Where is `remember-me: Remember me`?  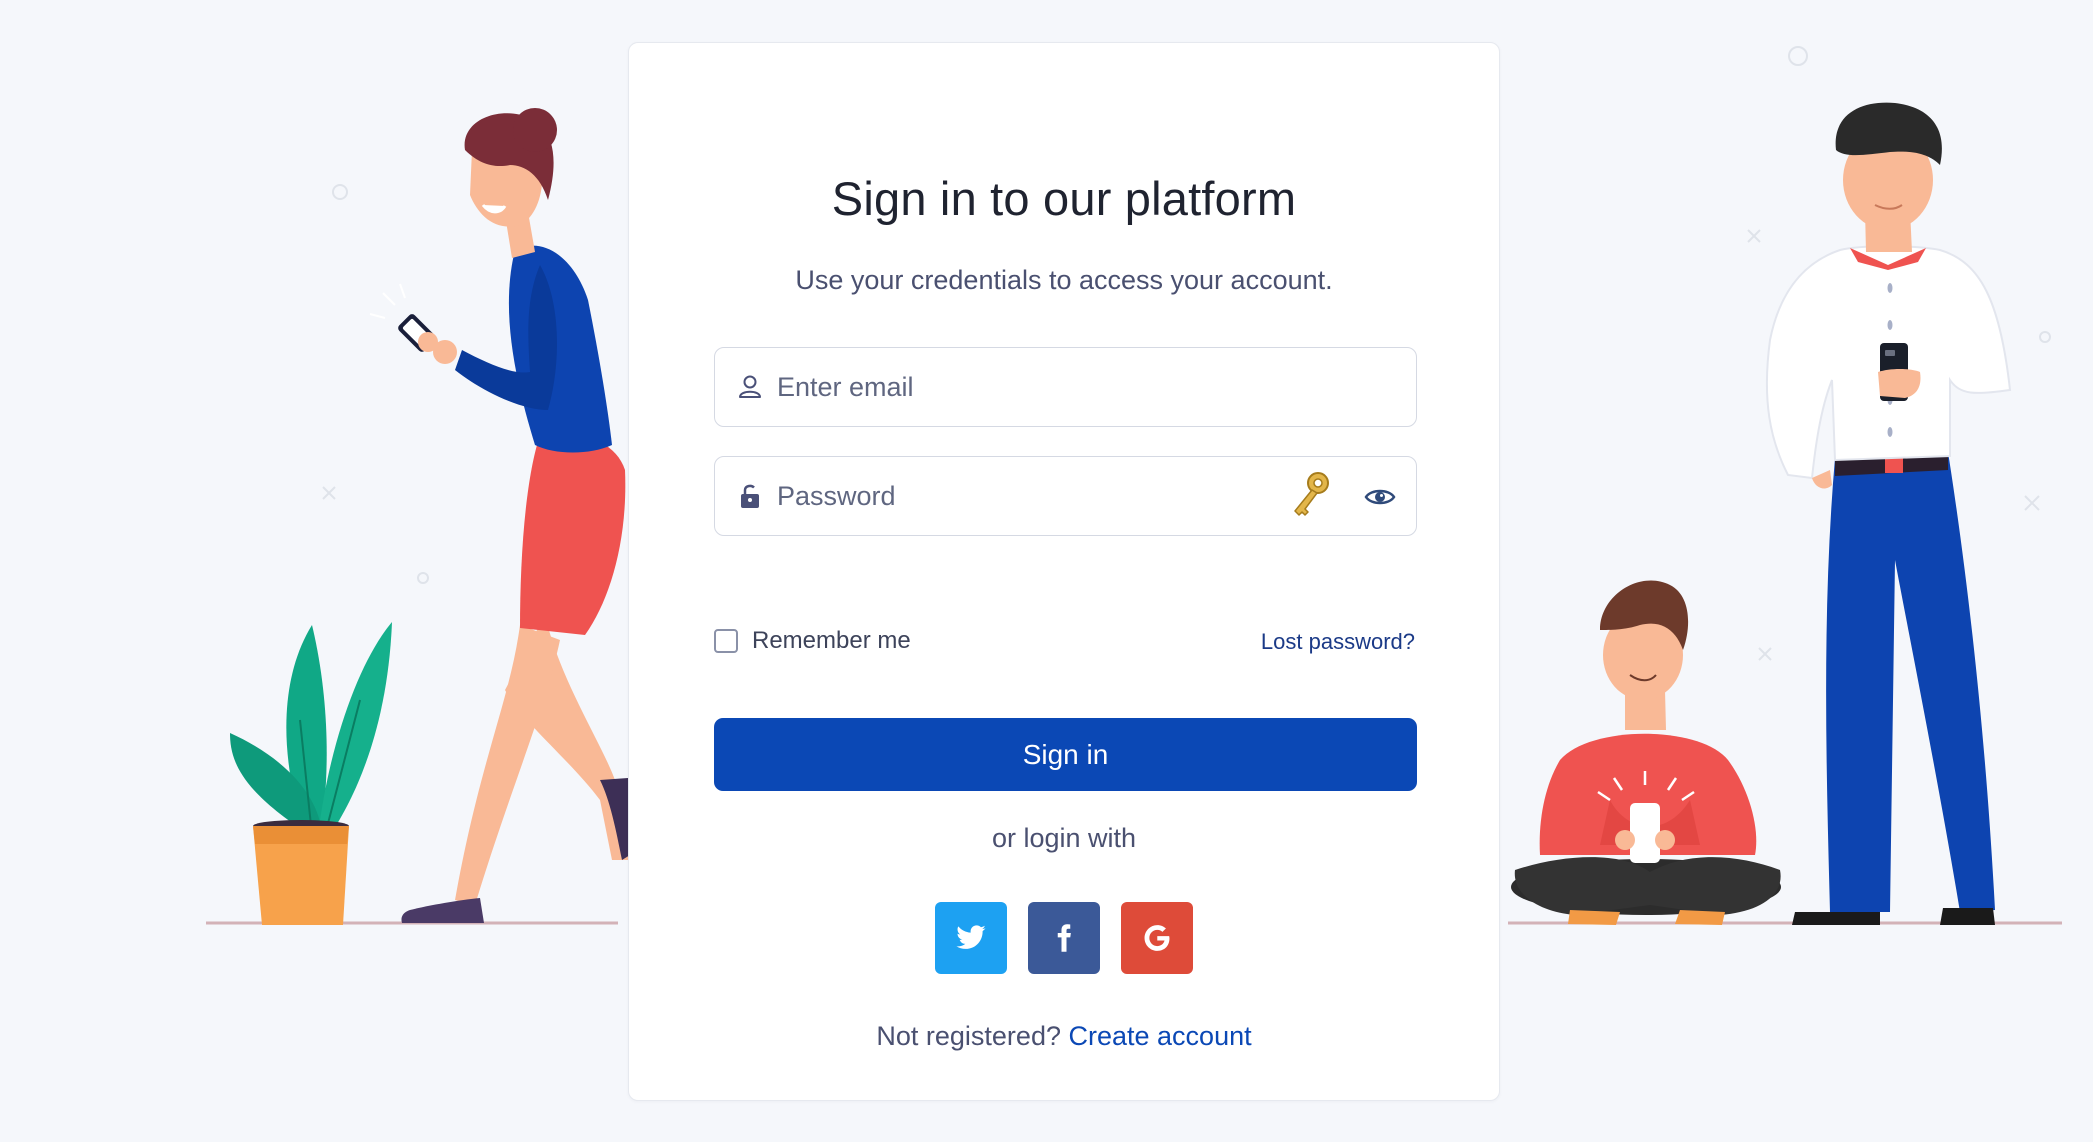
remember-me: Remember me is located at coordinates (812, 641).